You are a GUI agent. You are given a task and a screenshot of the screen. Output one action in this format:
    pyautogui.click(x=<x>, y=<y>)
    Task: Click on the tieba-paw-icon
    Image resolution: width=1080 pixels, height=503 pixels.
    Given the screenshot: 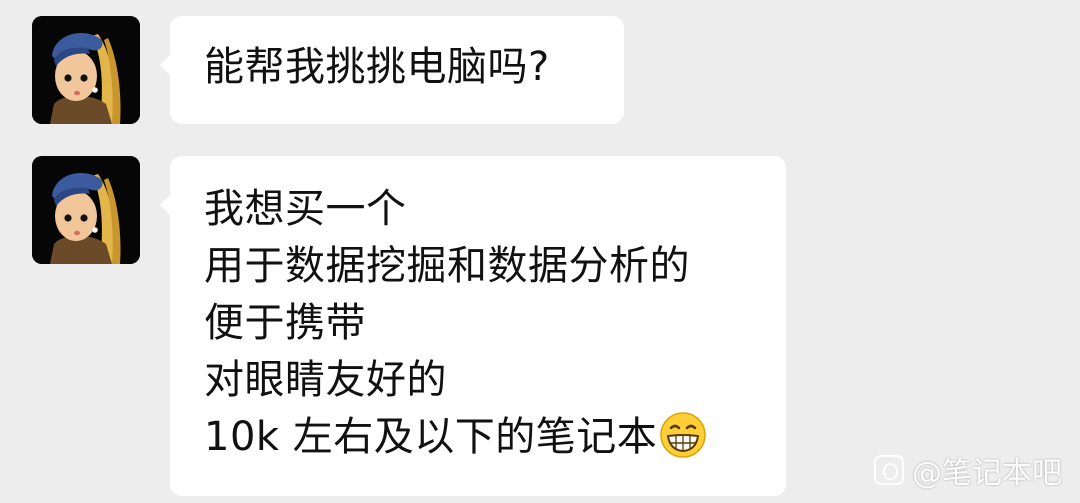 What is the action you would take?
    pyautogui.click(x=889, y=470)
    